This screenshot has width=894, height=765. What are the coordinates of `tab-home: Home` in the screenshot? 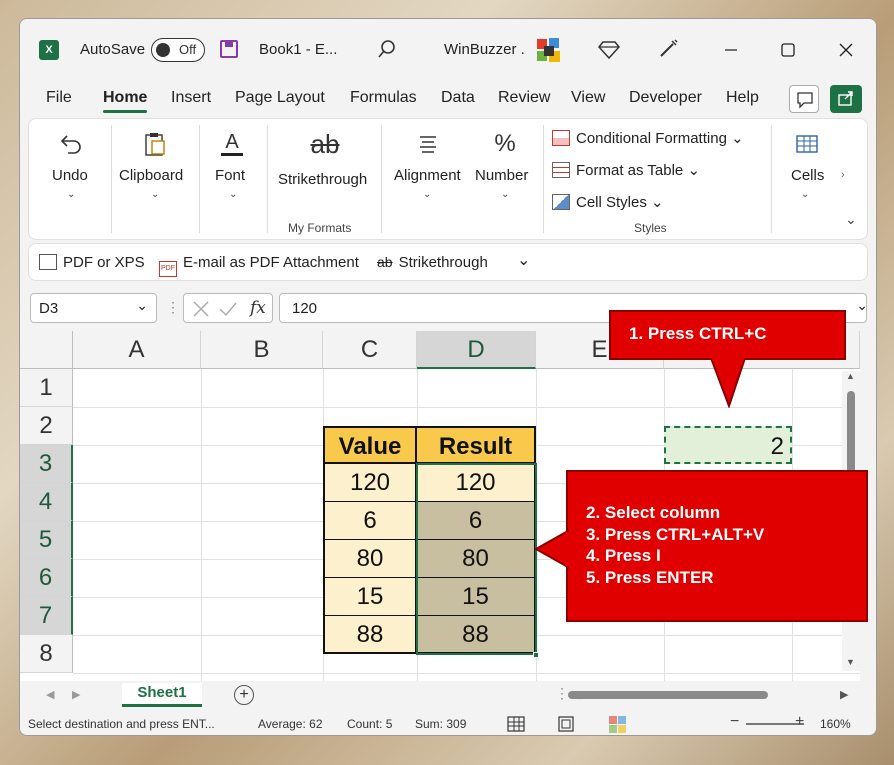 It's located at (125, 101).